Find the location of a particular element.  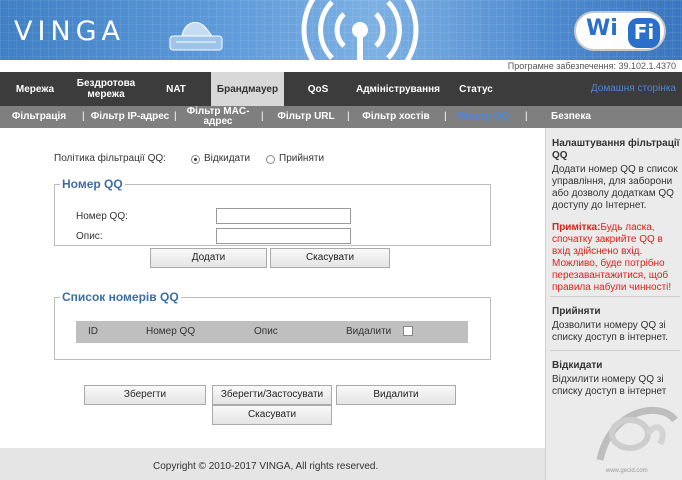

help-accept-title: Прийняти is located at coordinates (576, 311).